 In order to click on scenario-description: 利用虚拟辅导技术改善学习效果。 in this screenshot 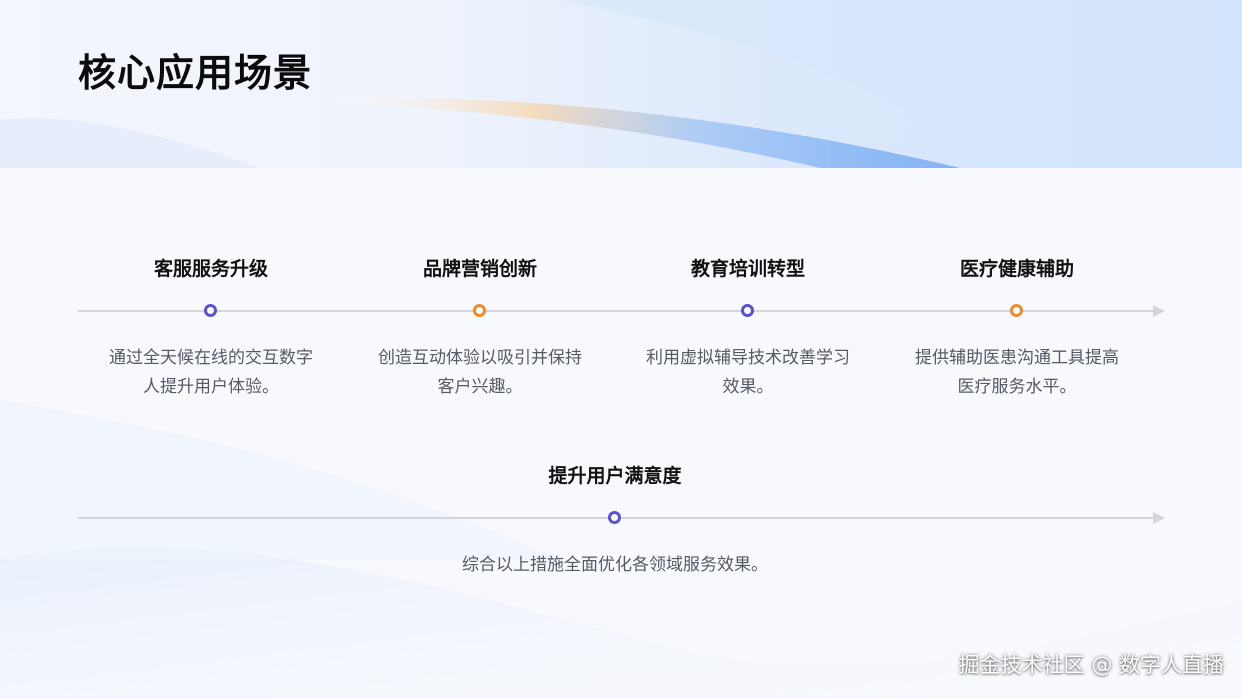, I will do `click(748, 372)`.